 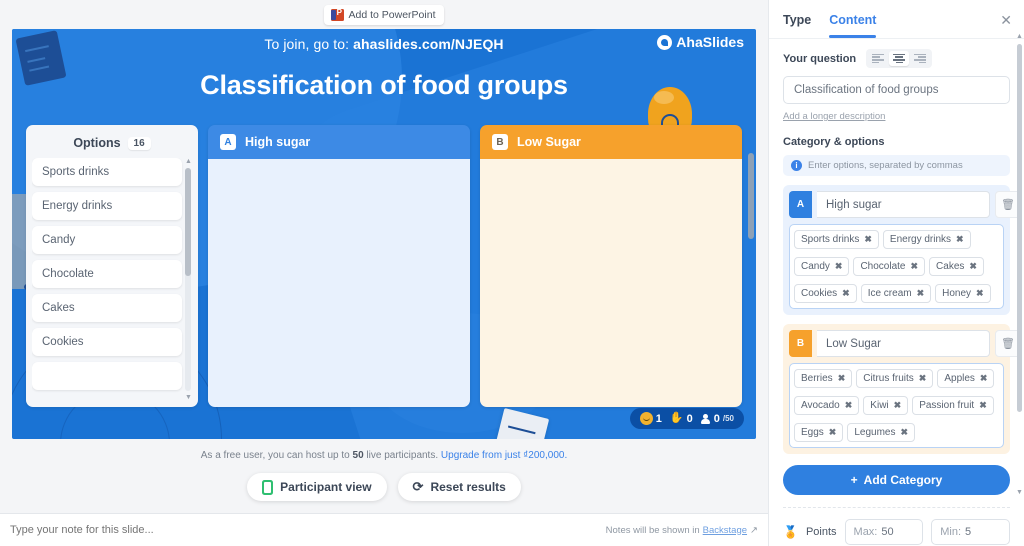 What do you see at coordinates (337, 14) in the screenshot?
I see `powerpoint-icon` at bounding box center [337, 14].